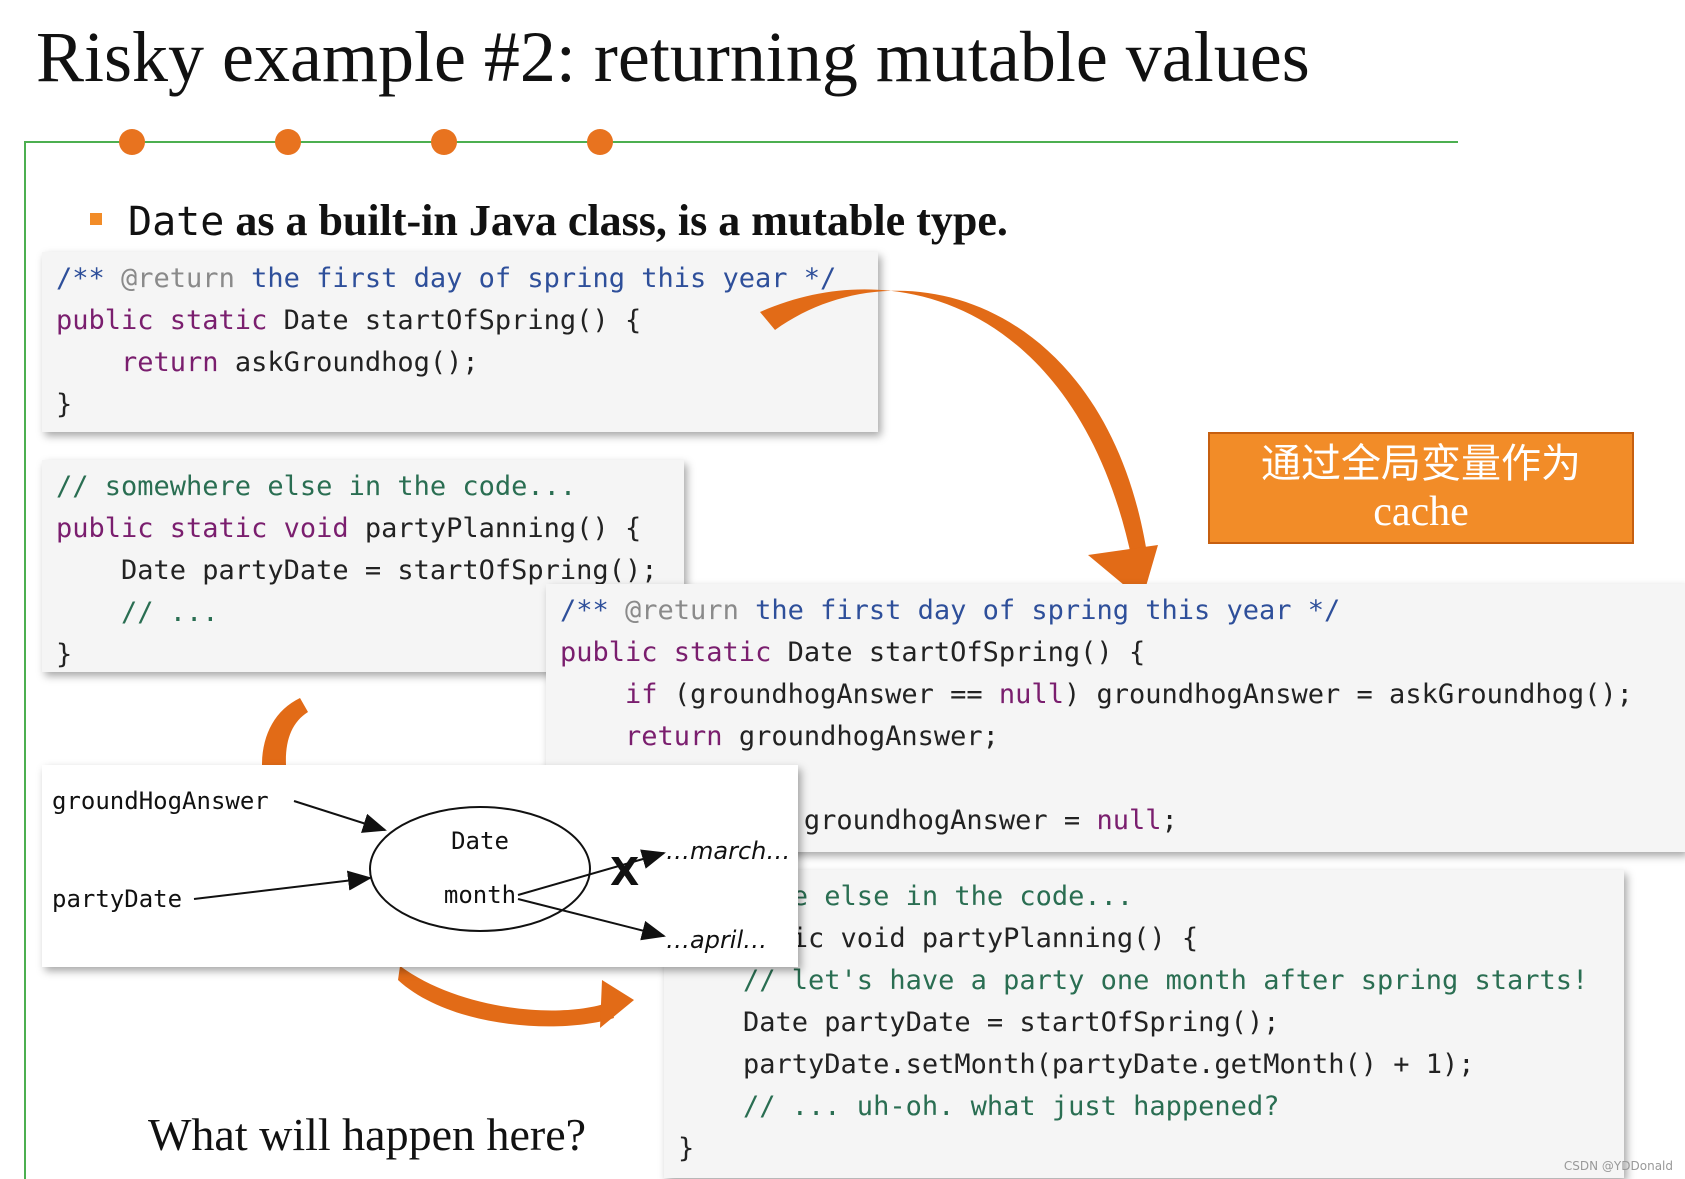 The width and height of the screenshot is (1685, 1179). Describe the element at coordinates (506, 996) in the screenshot. I see `curved-arrow-bottom` at that location.